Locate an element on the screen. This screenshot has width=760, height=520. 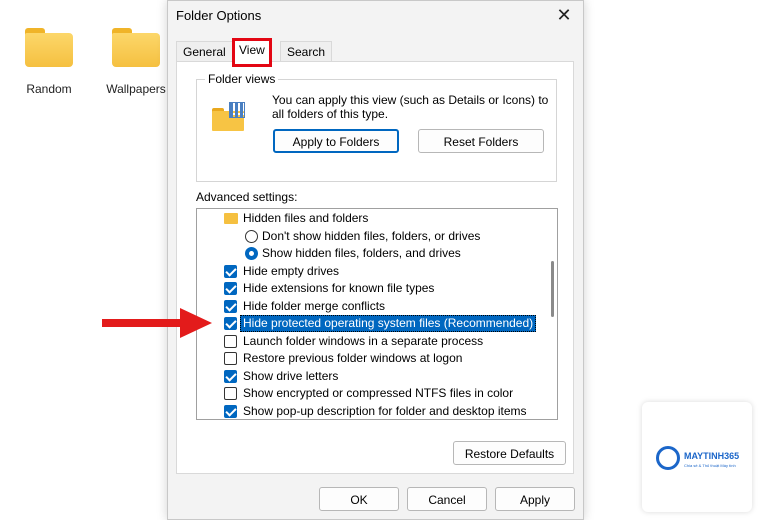
dialog-title: Folder Options is located at coordinates (219, 15).